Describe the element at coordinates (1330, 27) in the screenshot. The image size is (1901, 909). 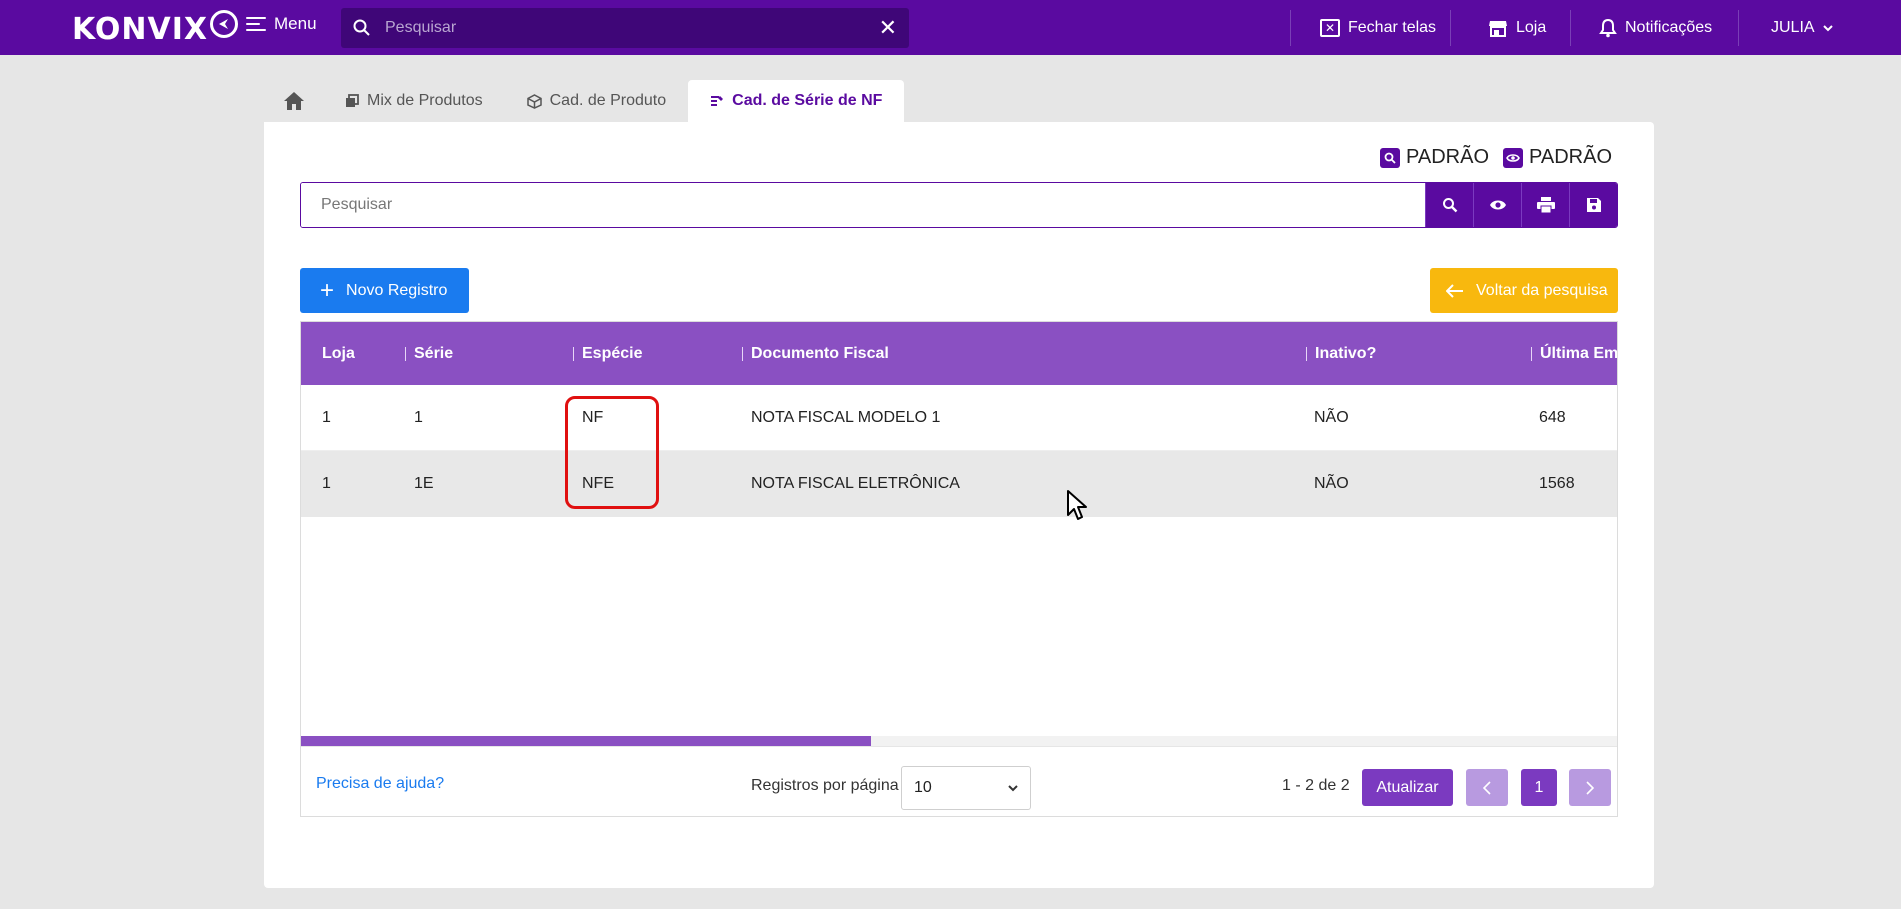
I see `close-window-icon: ✕` at that location.